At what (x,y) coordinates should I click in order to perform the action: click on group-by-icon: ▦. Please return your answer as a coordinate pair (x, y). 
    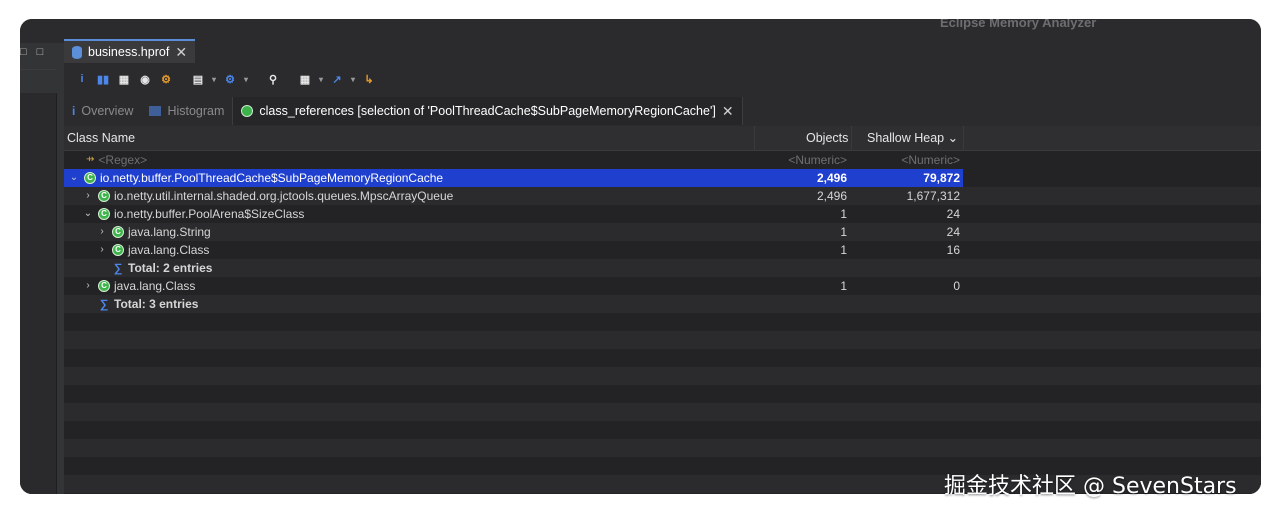
    Looking at the image, I should click on (305, 79).